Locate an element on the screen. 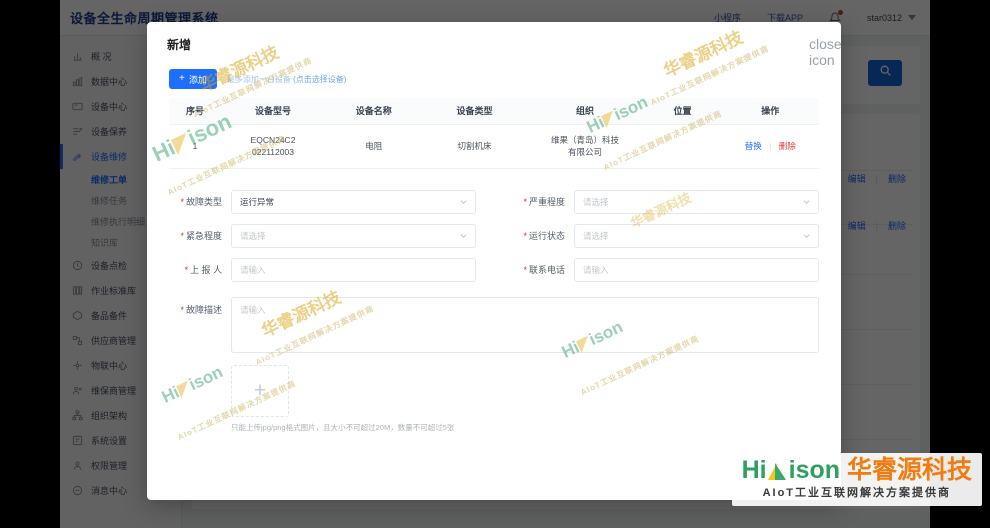  logo-cn: 华睿源科技 is located at coordinates (909, 469).